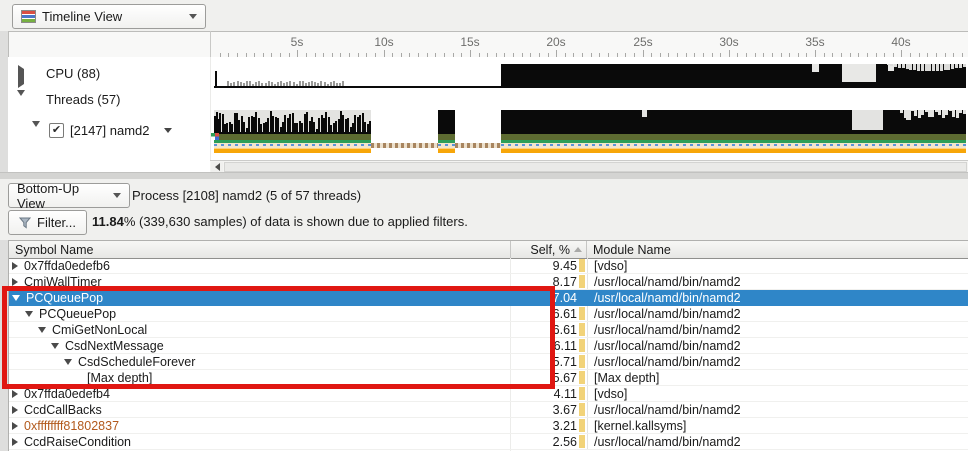  What do you see at coordinates (63, 409) in the screenshot?
I see `symbol-name: CcdCallBacks` at bounding box center [63, 409].